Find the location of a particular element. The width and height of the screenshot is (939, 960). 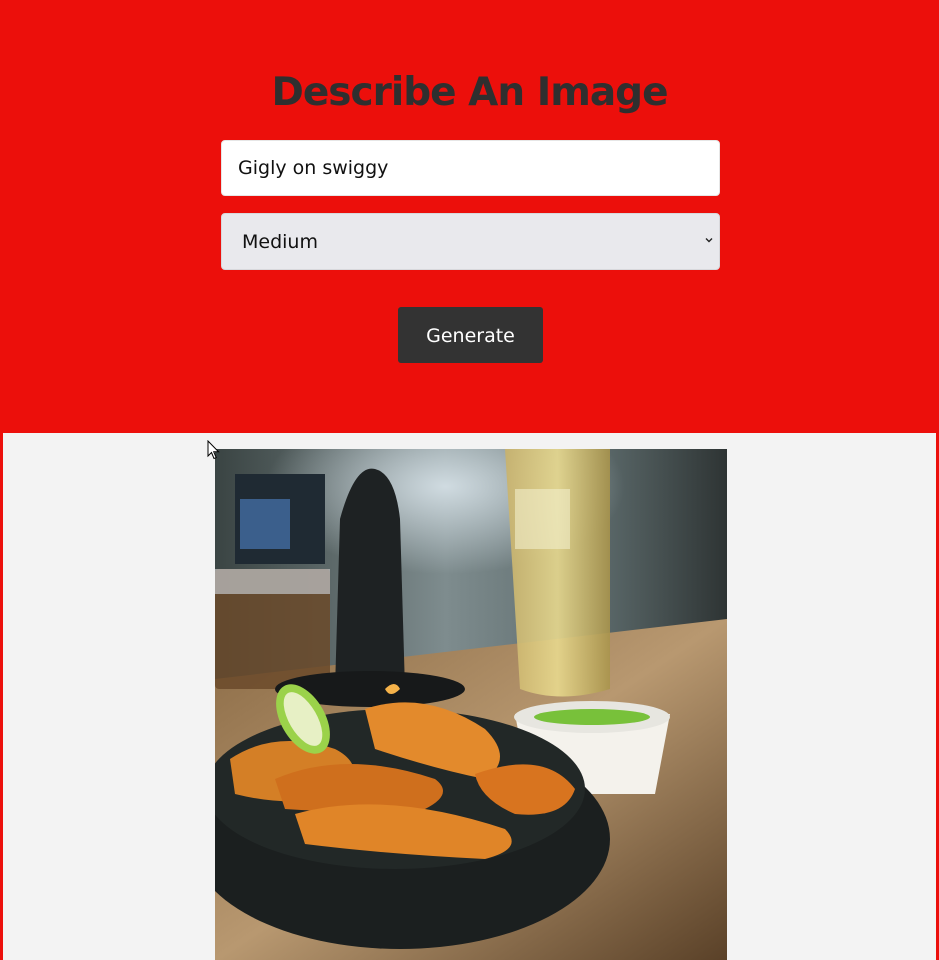

mouse-cursor-icon is located at coordinates (213, 450).